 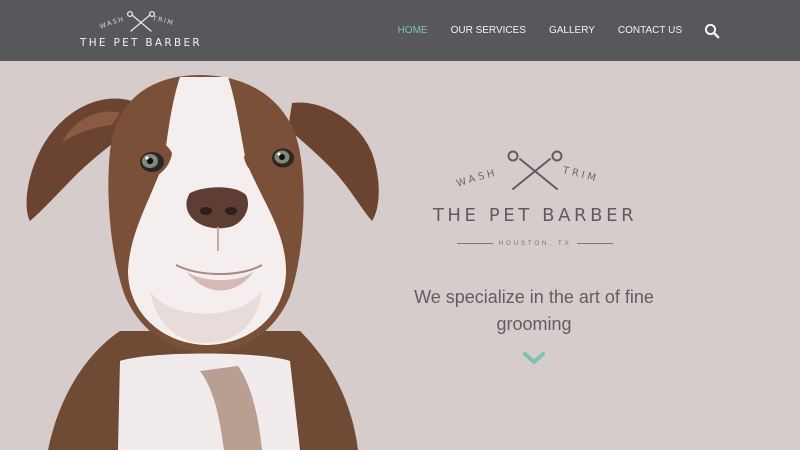 What do you see at coordinates (712, 31) in the screenshot?
I see `search-icon` at bounding box center [712, 31].